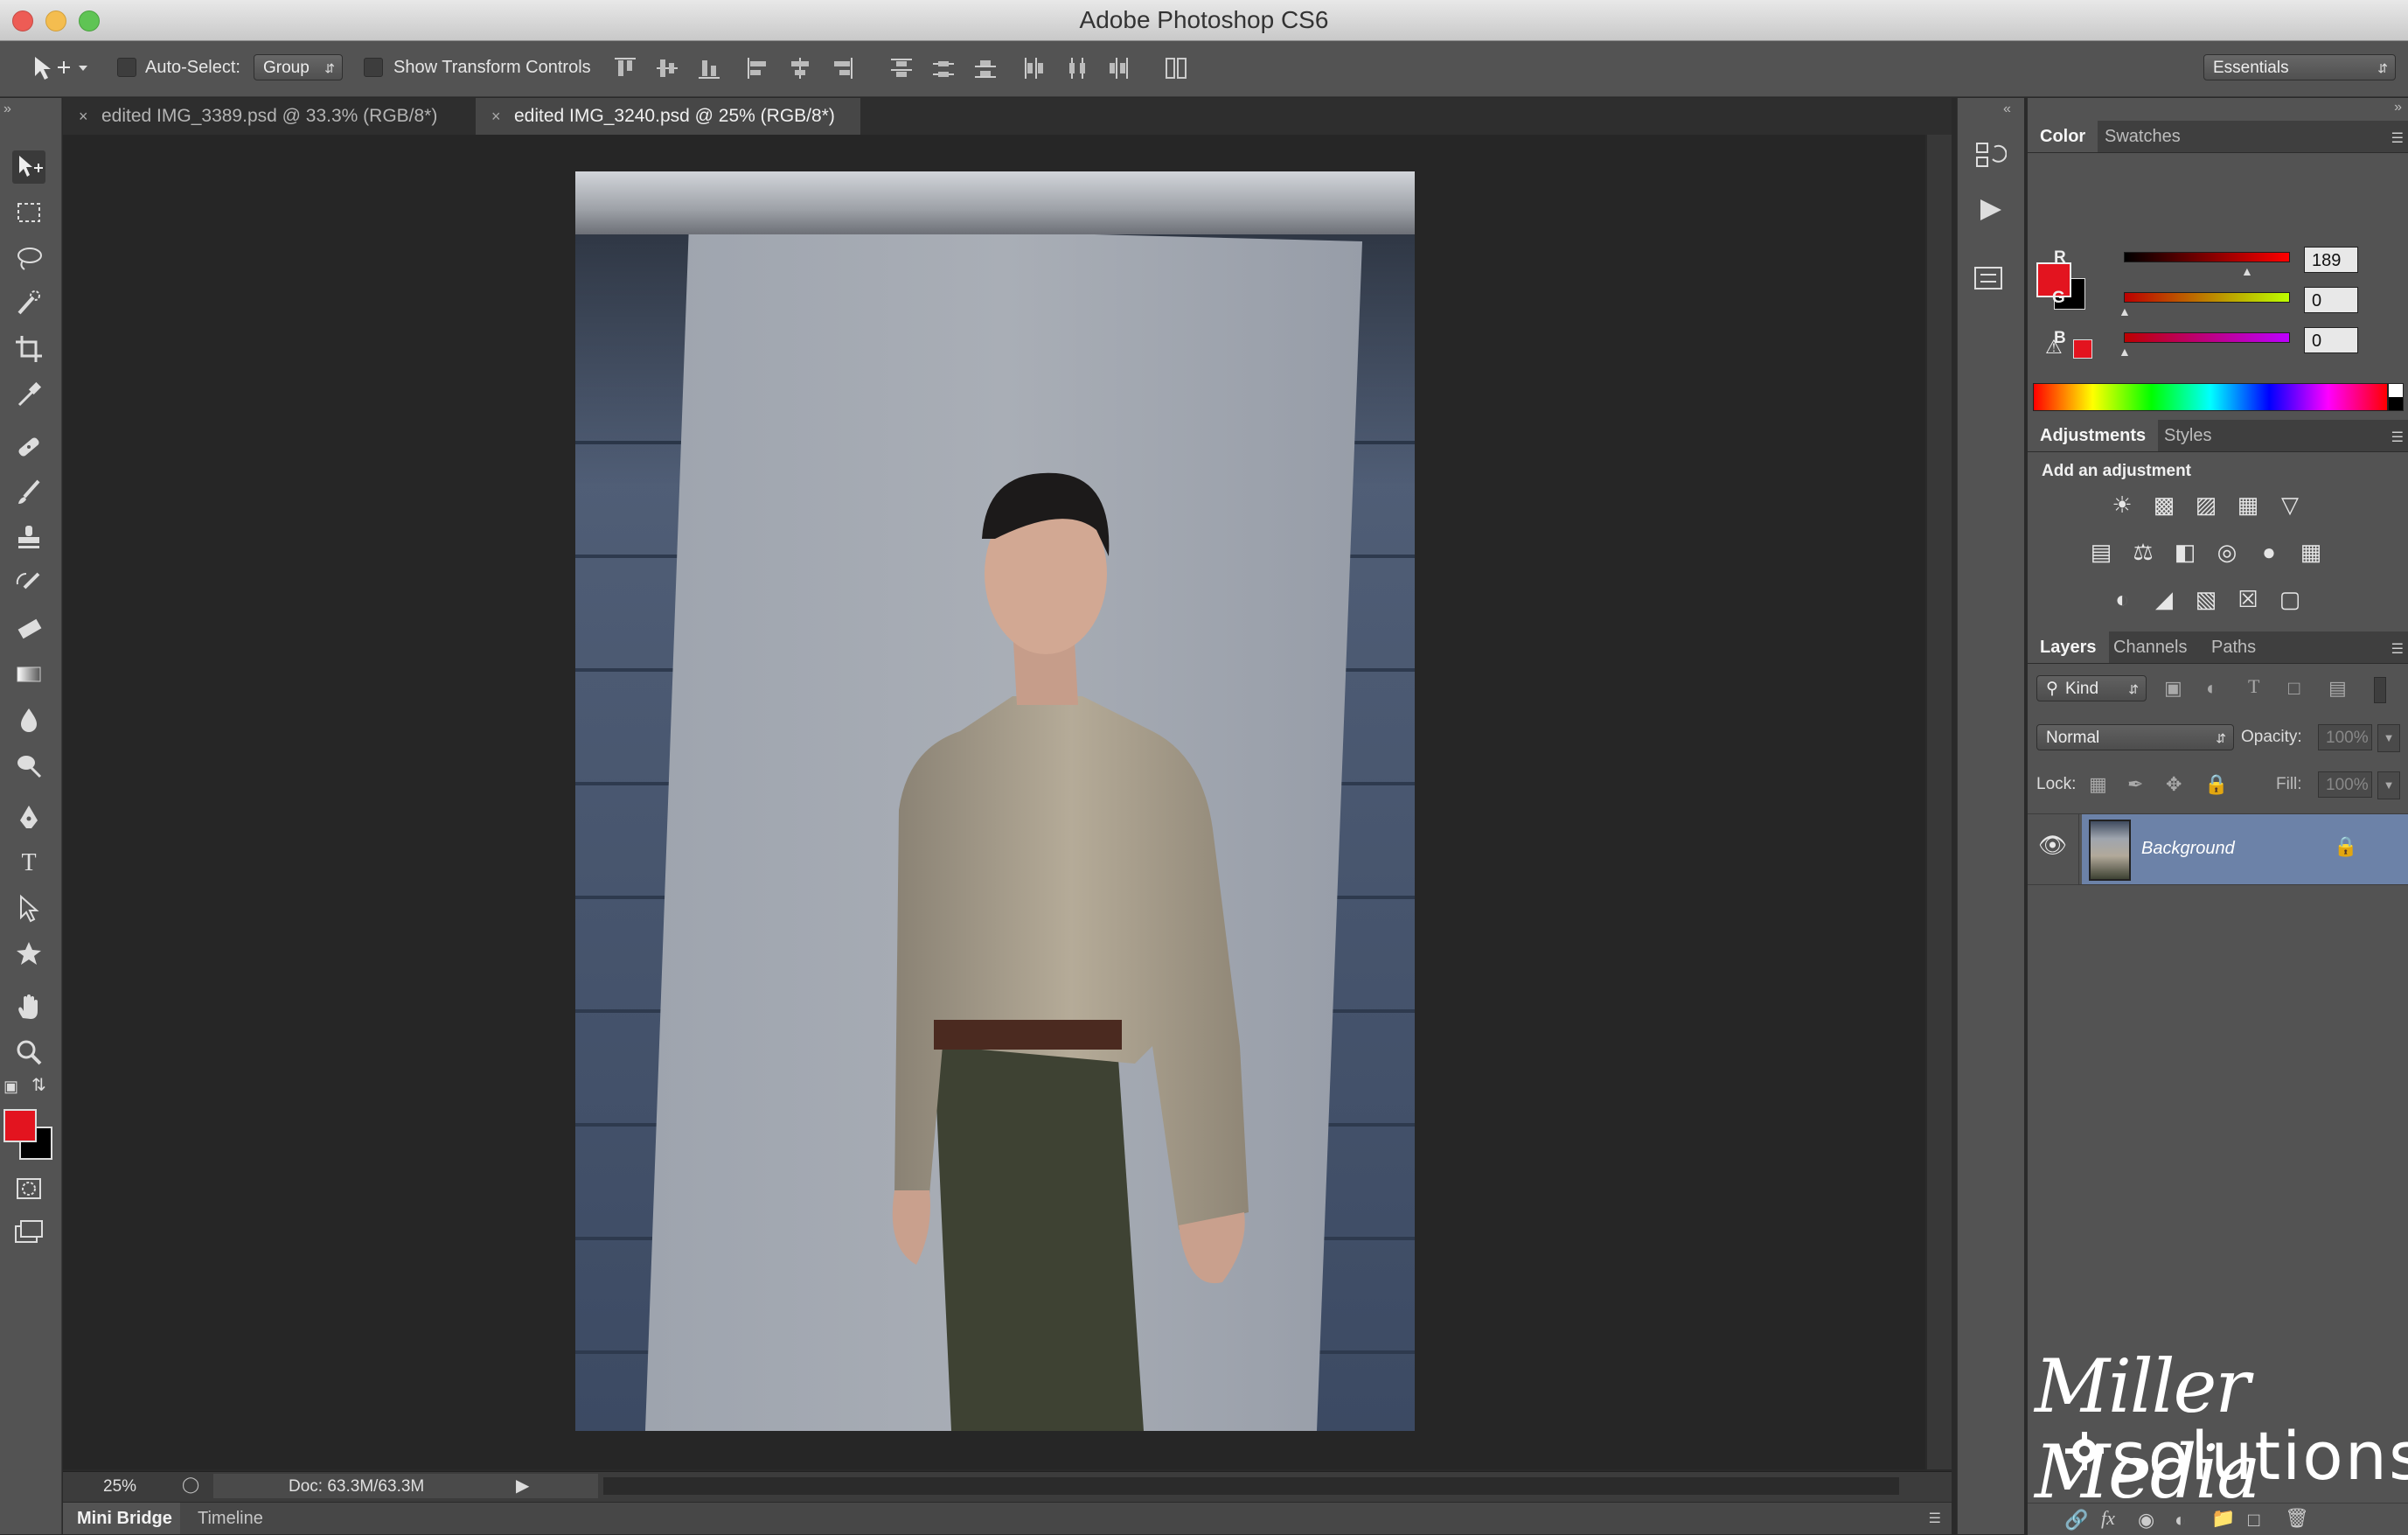 The height and width of the screenshot is (1535, 2408). I want to click on filter-type-icon: T, so click(2253, 686).